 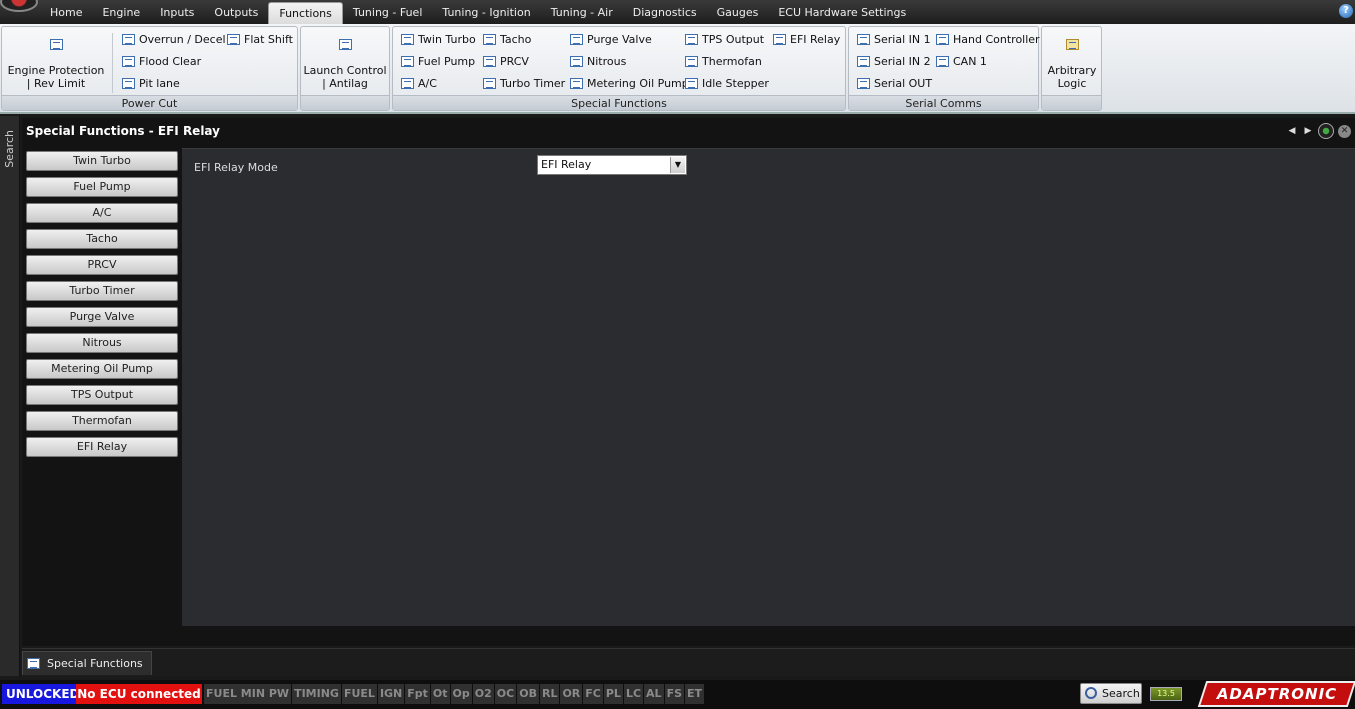 What do you see at coordinates (305, 13) in the screenshot?
I see `menu-tab-functions: Functions` at bounding box center [305, 13].